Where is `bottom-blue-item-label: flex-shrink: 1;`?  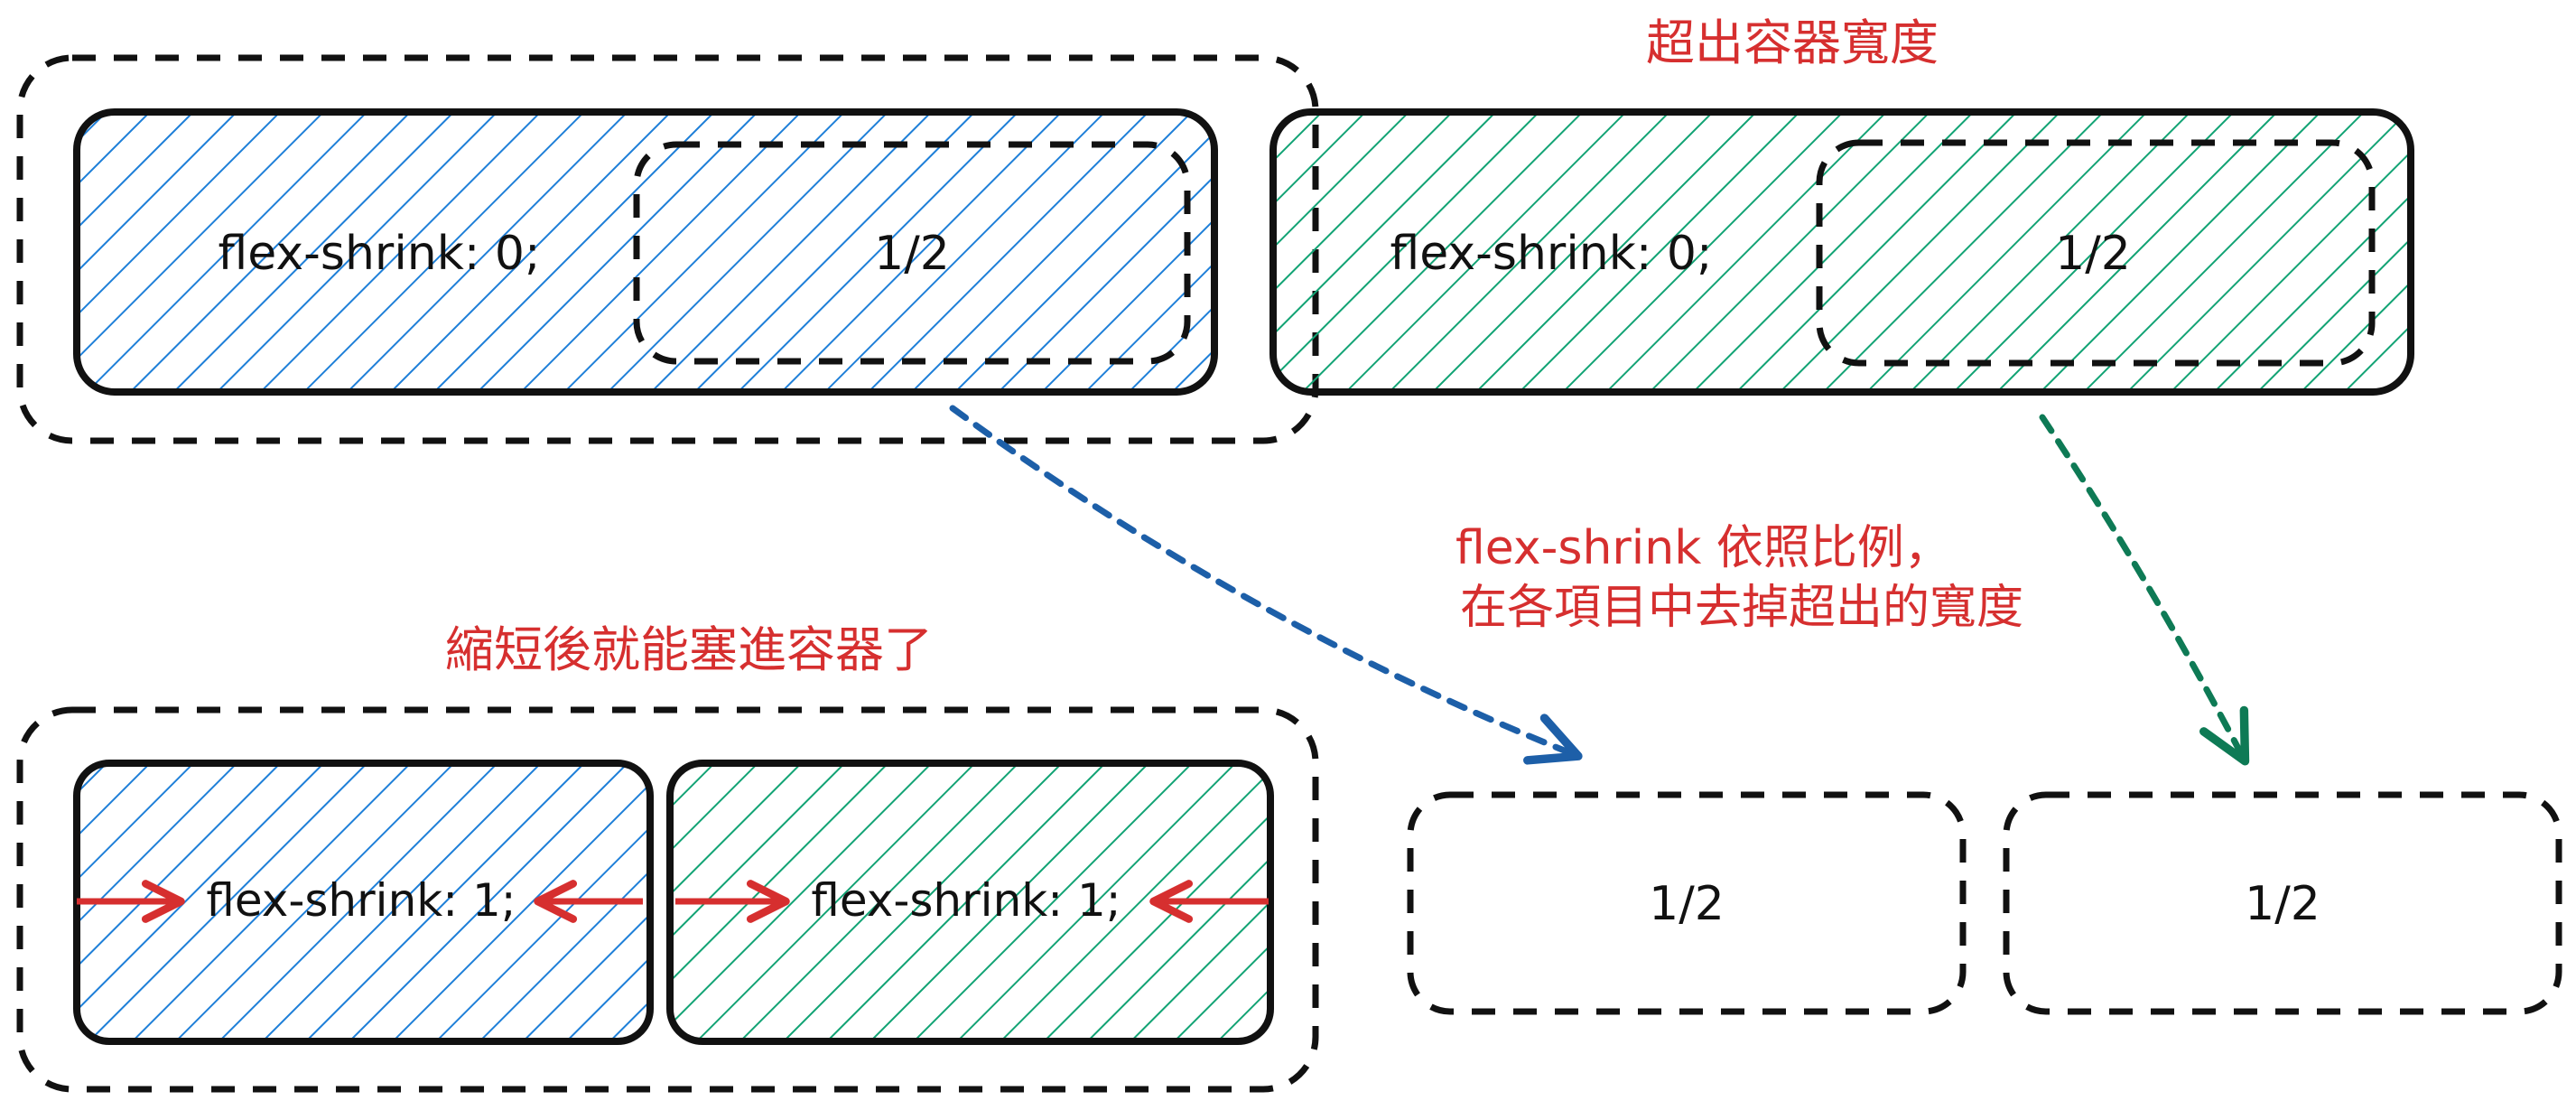
bottom-blue-item-label: flex-shrink: 1; is located at coordinates (361, 900).